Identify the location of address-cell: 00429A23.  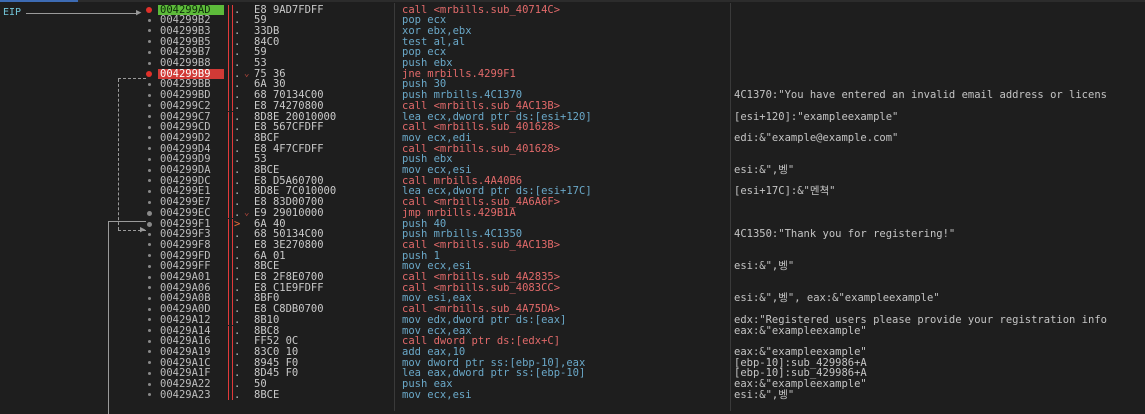
(192, 395).